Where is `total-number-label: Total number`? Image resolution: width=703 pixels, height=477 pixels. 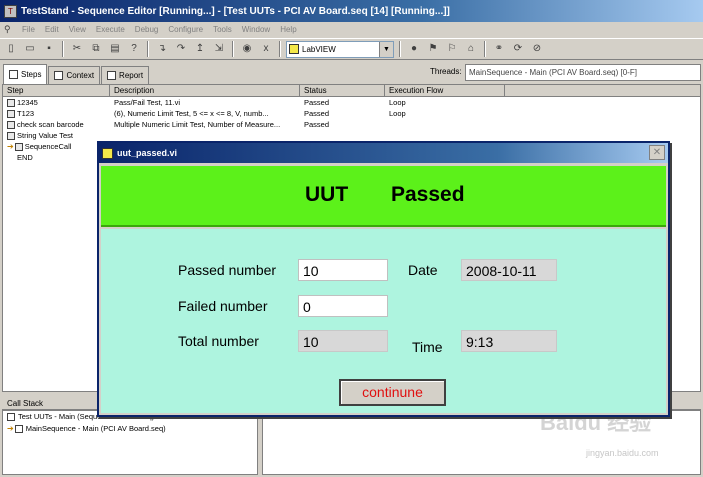
total-number-label: Total number is located at coordinates (218, 341).